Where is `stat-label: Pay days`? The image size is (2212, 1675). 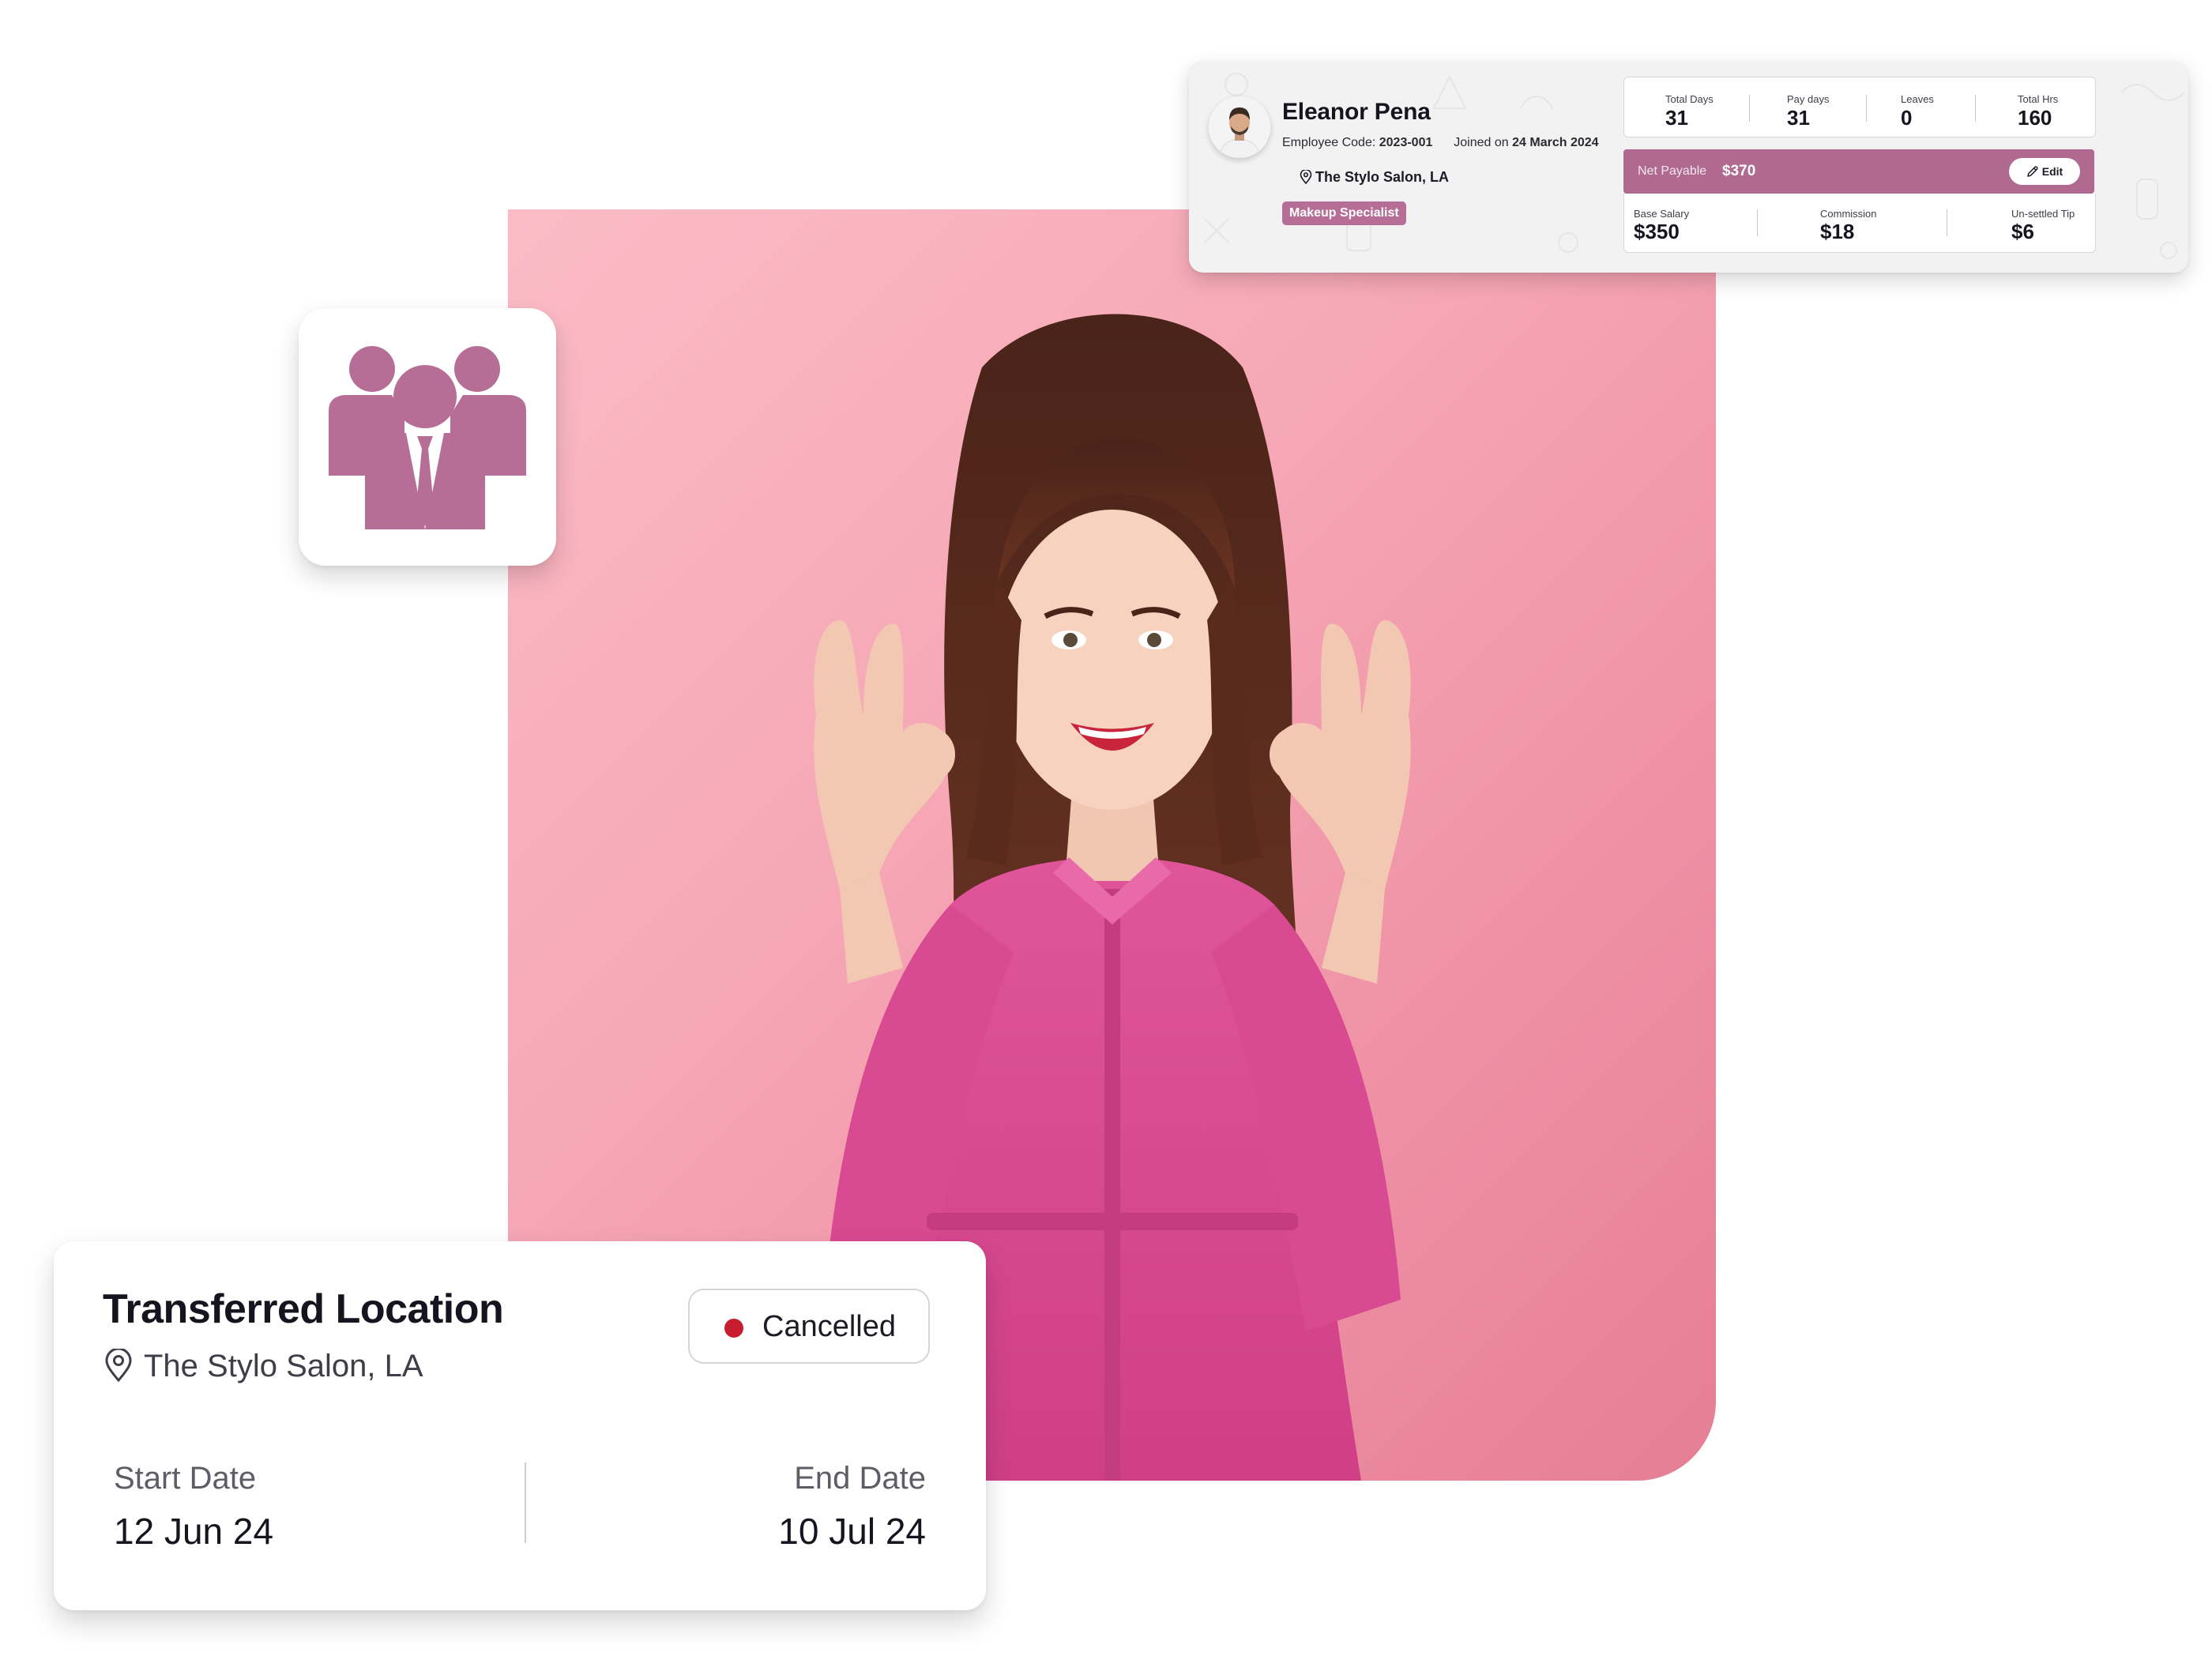 stat-label: Pay days is located at coordinates (1808, 99).